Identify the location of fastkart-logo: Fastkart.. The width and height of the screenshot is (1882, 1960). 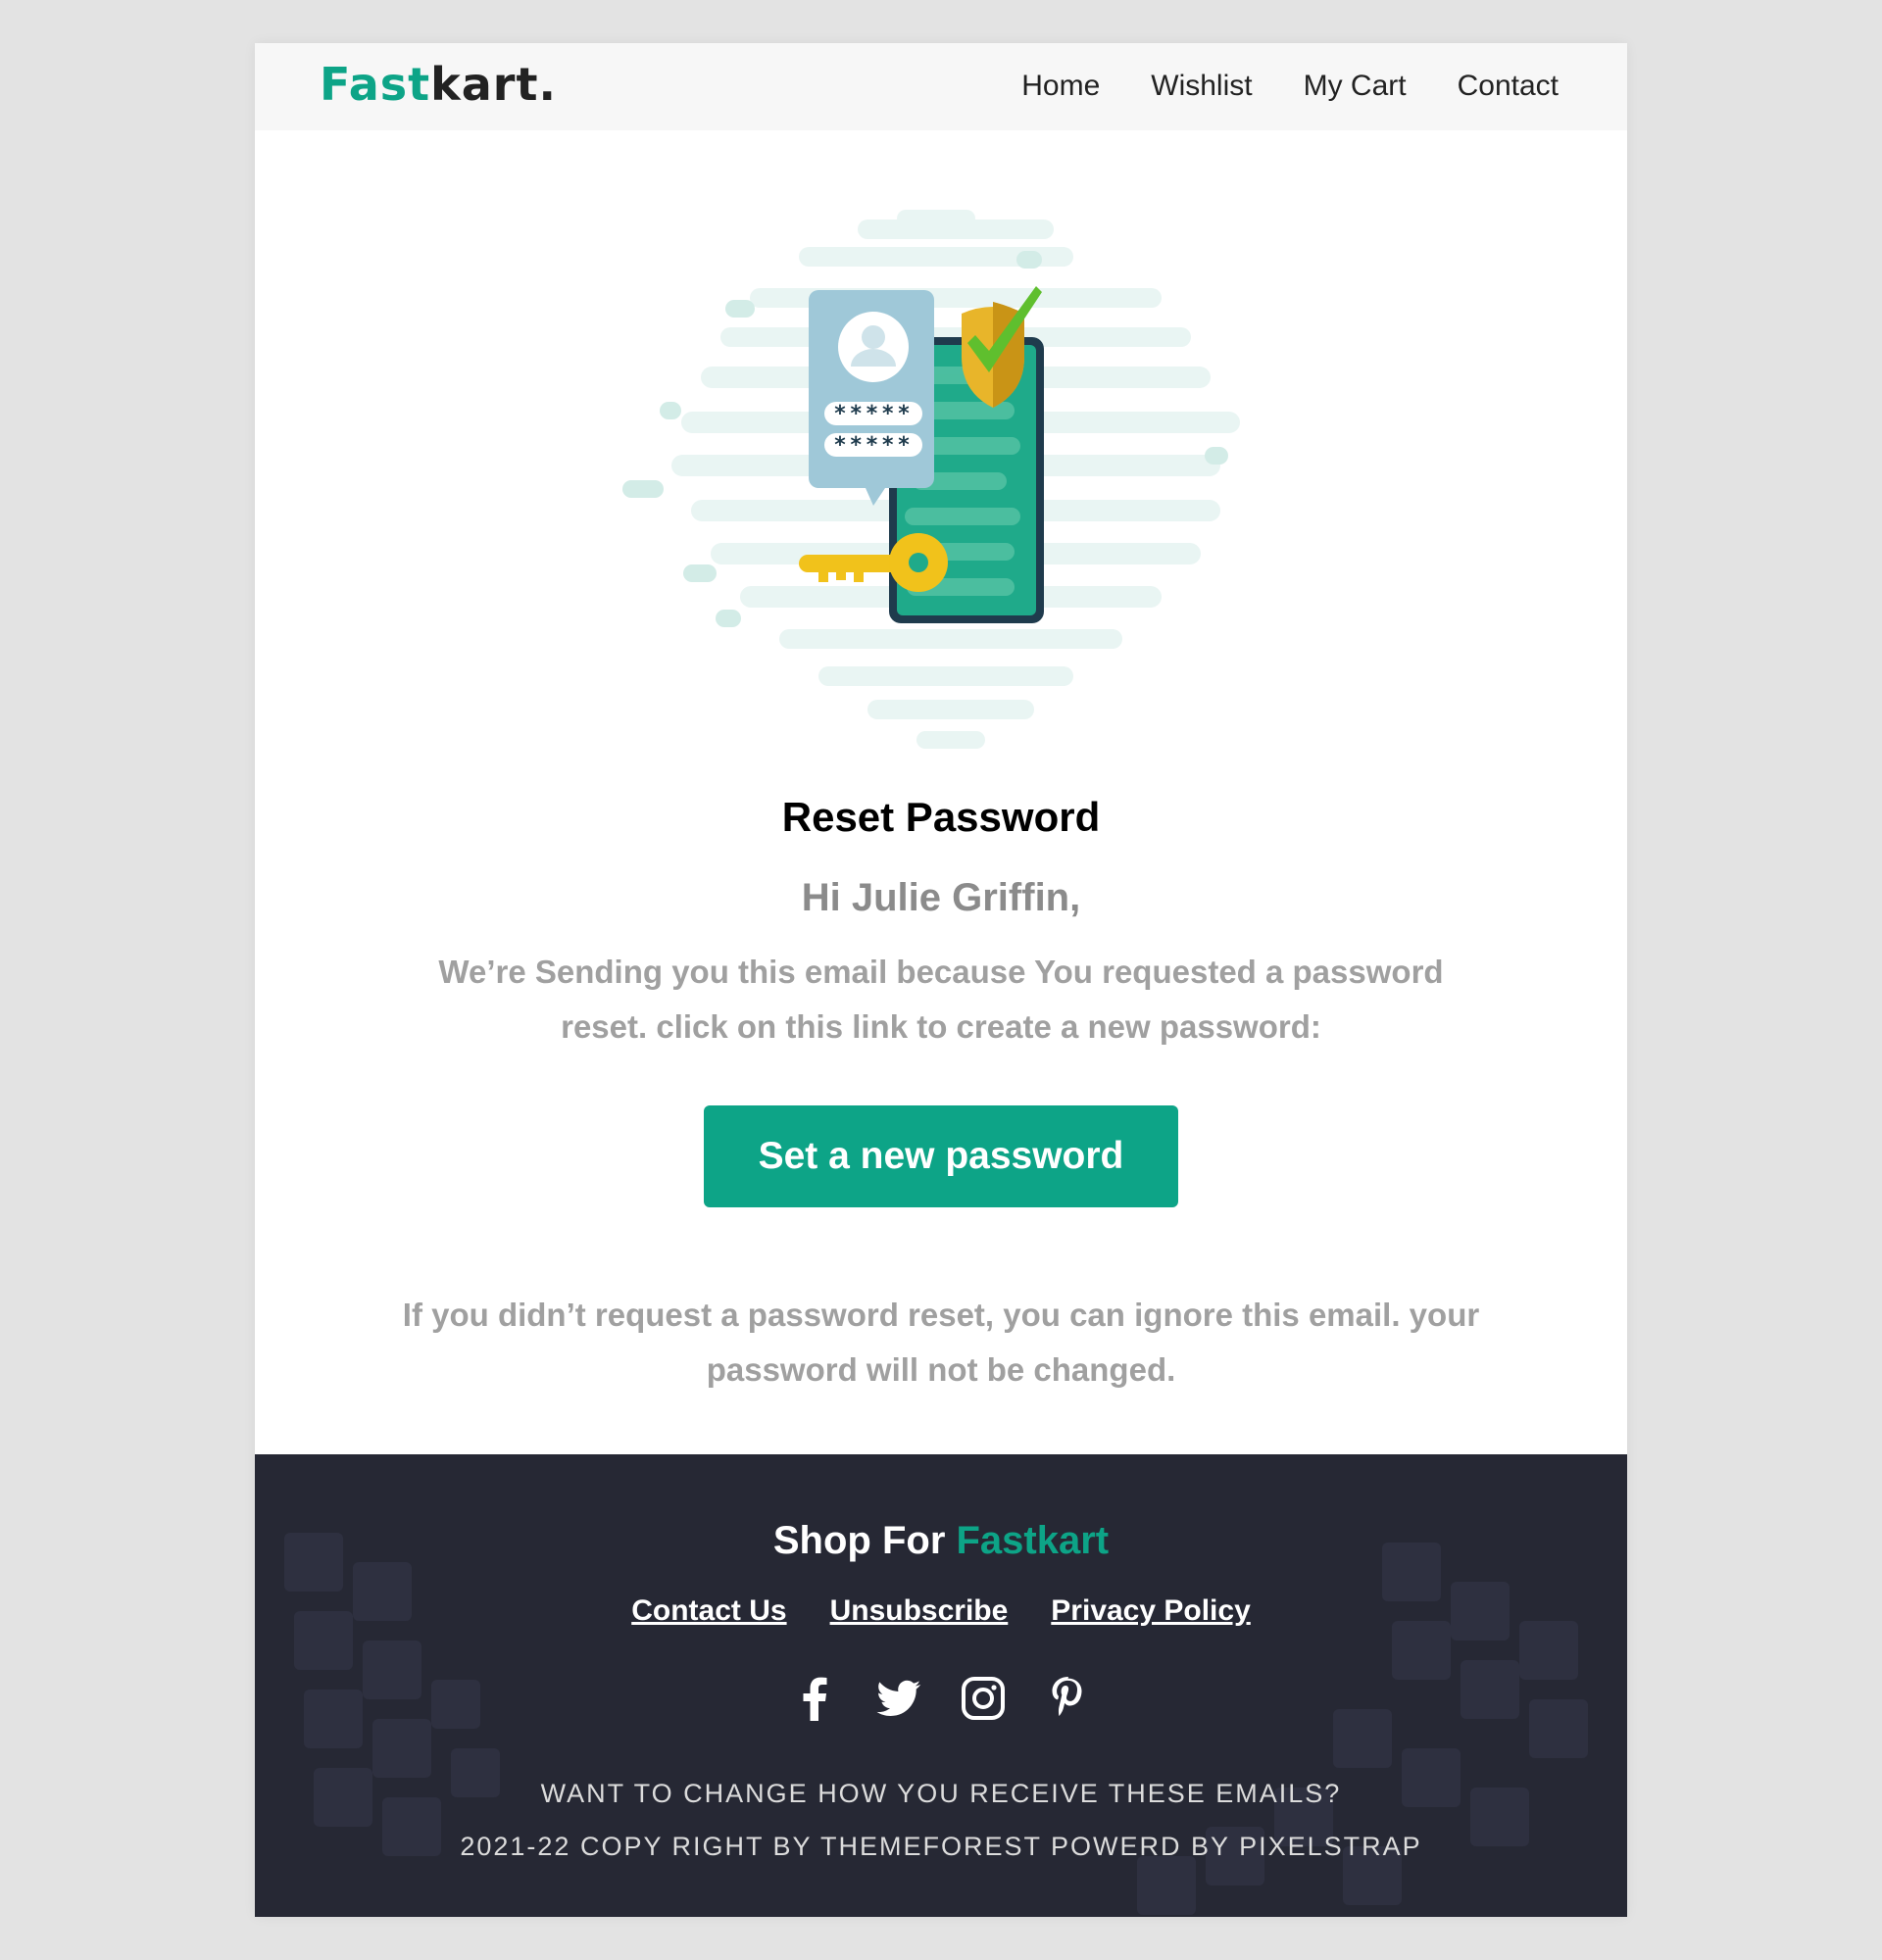
(438, 84).